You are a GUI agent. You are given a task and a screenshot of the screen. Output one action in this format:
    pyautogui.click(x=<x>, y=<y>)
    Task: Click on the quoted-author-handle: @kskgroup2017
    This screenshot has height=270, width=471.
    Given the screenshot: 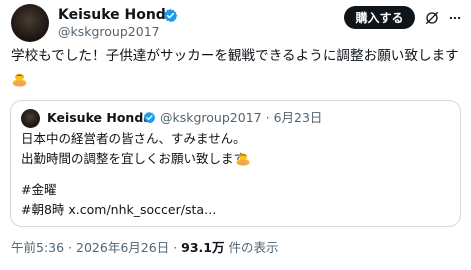 What is the action you would take?
    pyautogui.click(x=211, y=117)
    